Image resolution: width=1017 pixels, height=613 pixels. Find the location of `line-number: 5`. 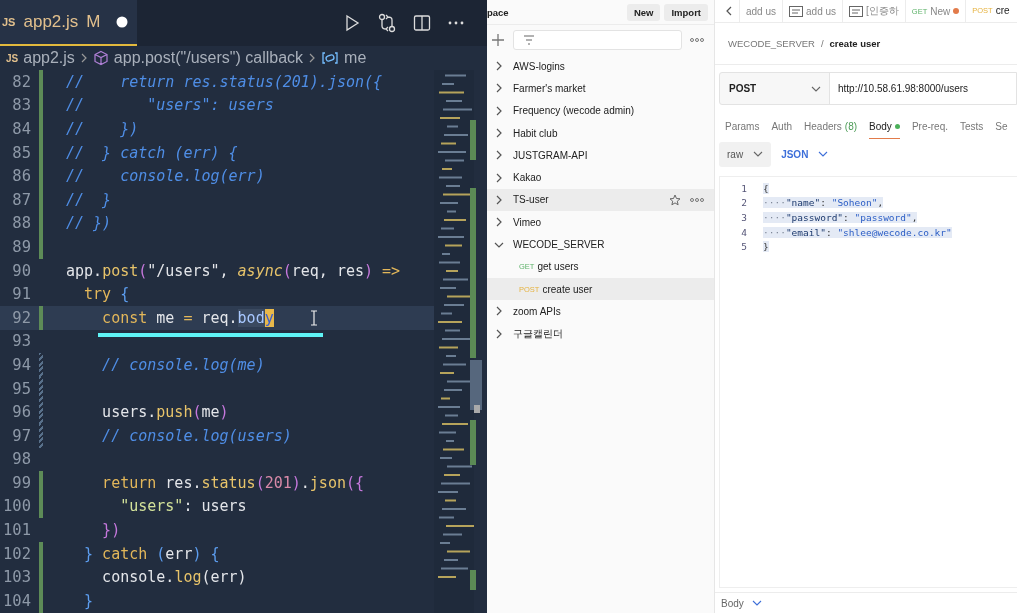

line-number: 5 is located at coordinates (743, 247).